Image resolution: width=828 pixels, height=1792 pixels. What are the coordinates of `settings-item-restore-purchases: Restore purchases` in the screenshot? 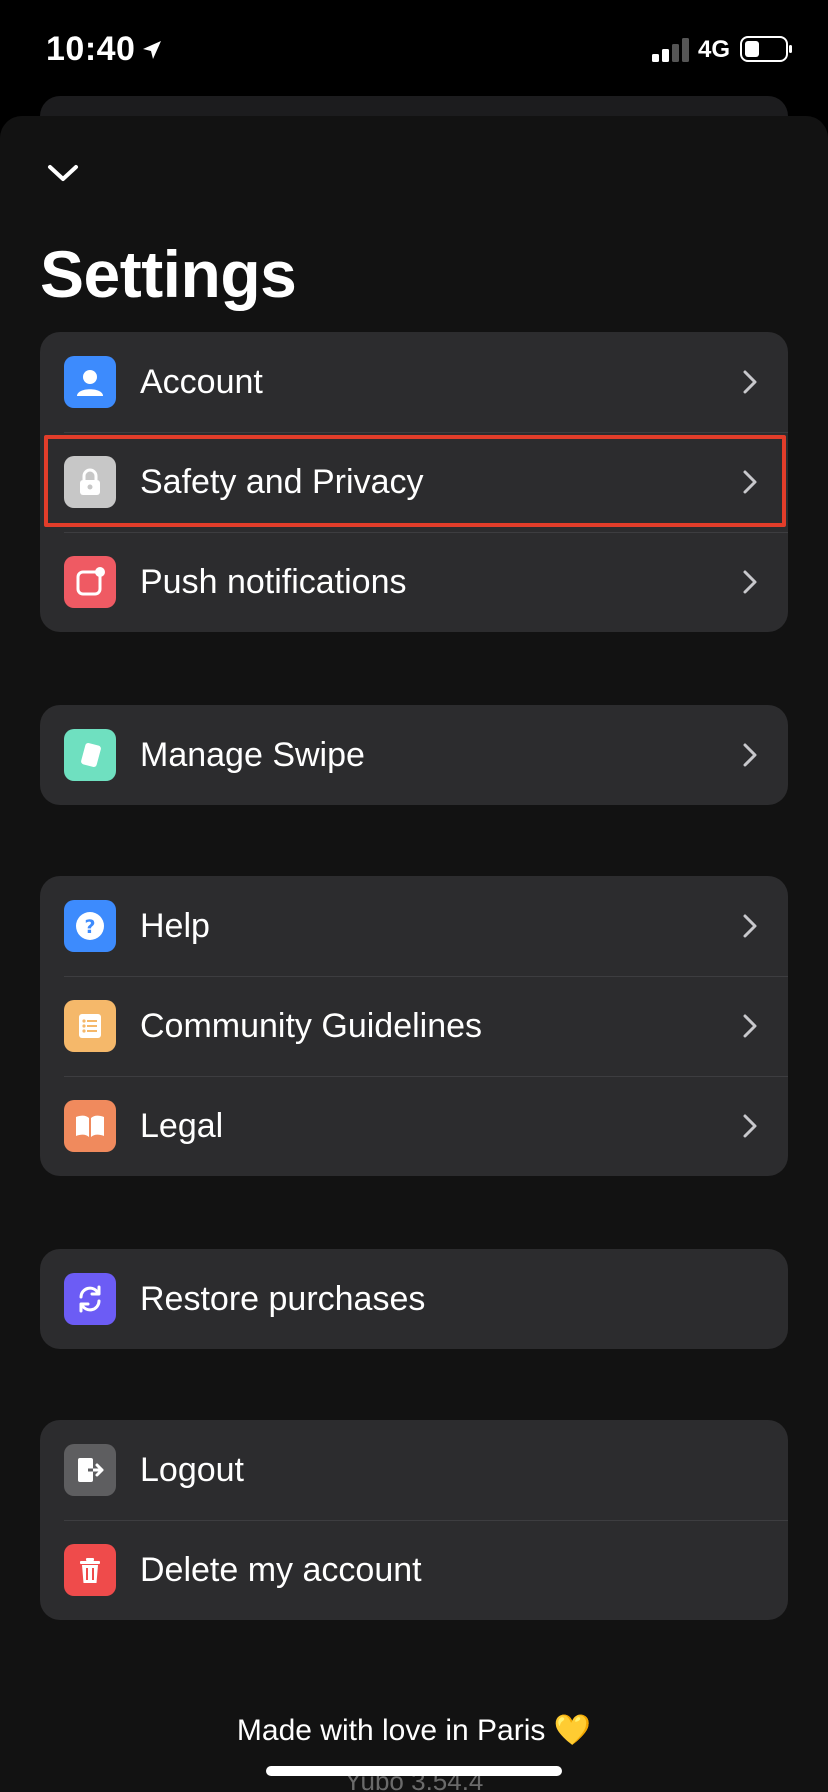 It's located at (414, 1299).